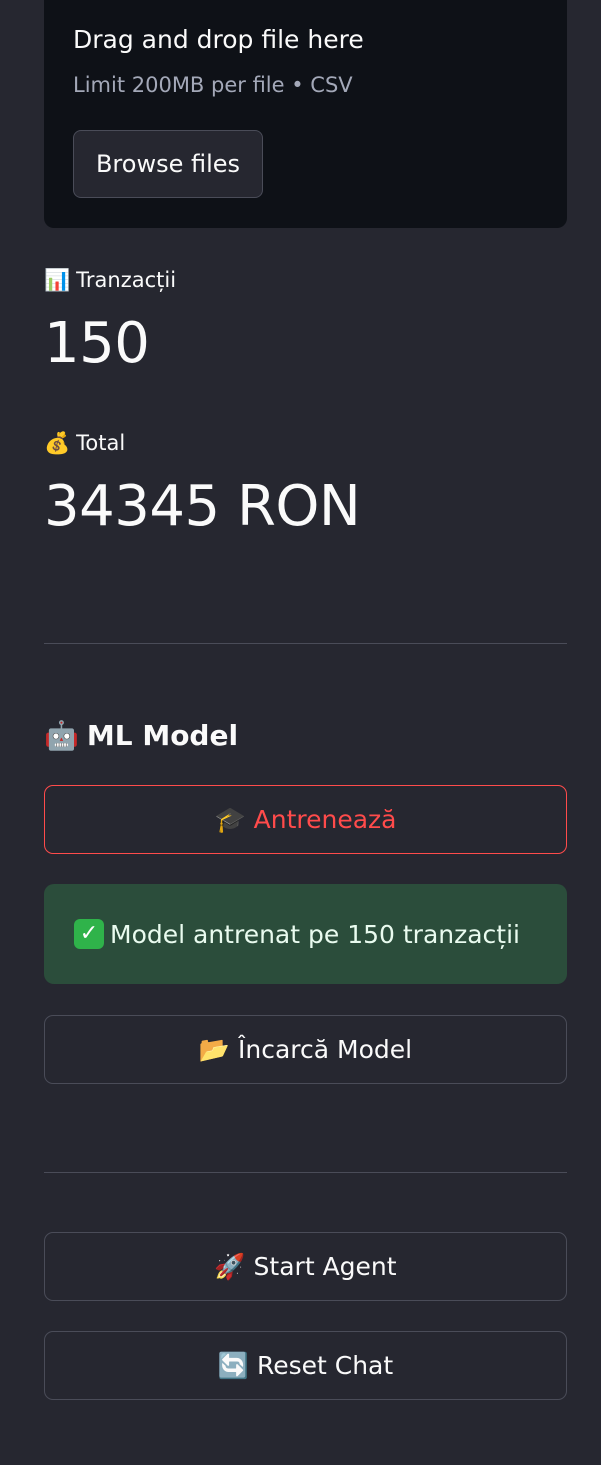  What do you see at coordinates (97, 343) in the screenshot?
I see `metric-transactions-value: 150` at bounding box center [97, 343].